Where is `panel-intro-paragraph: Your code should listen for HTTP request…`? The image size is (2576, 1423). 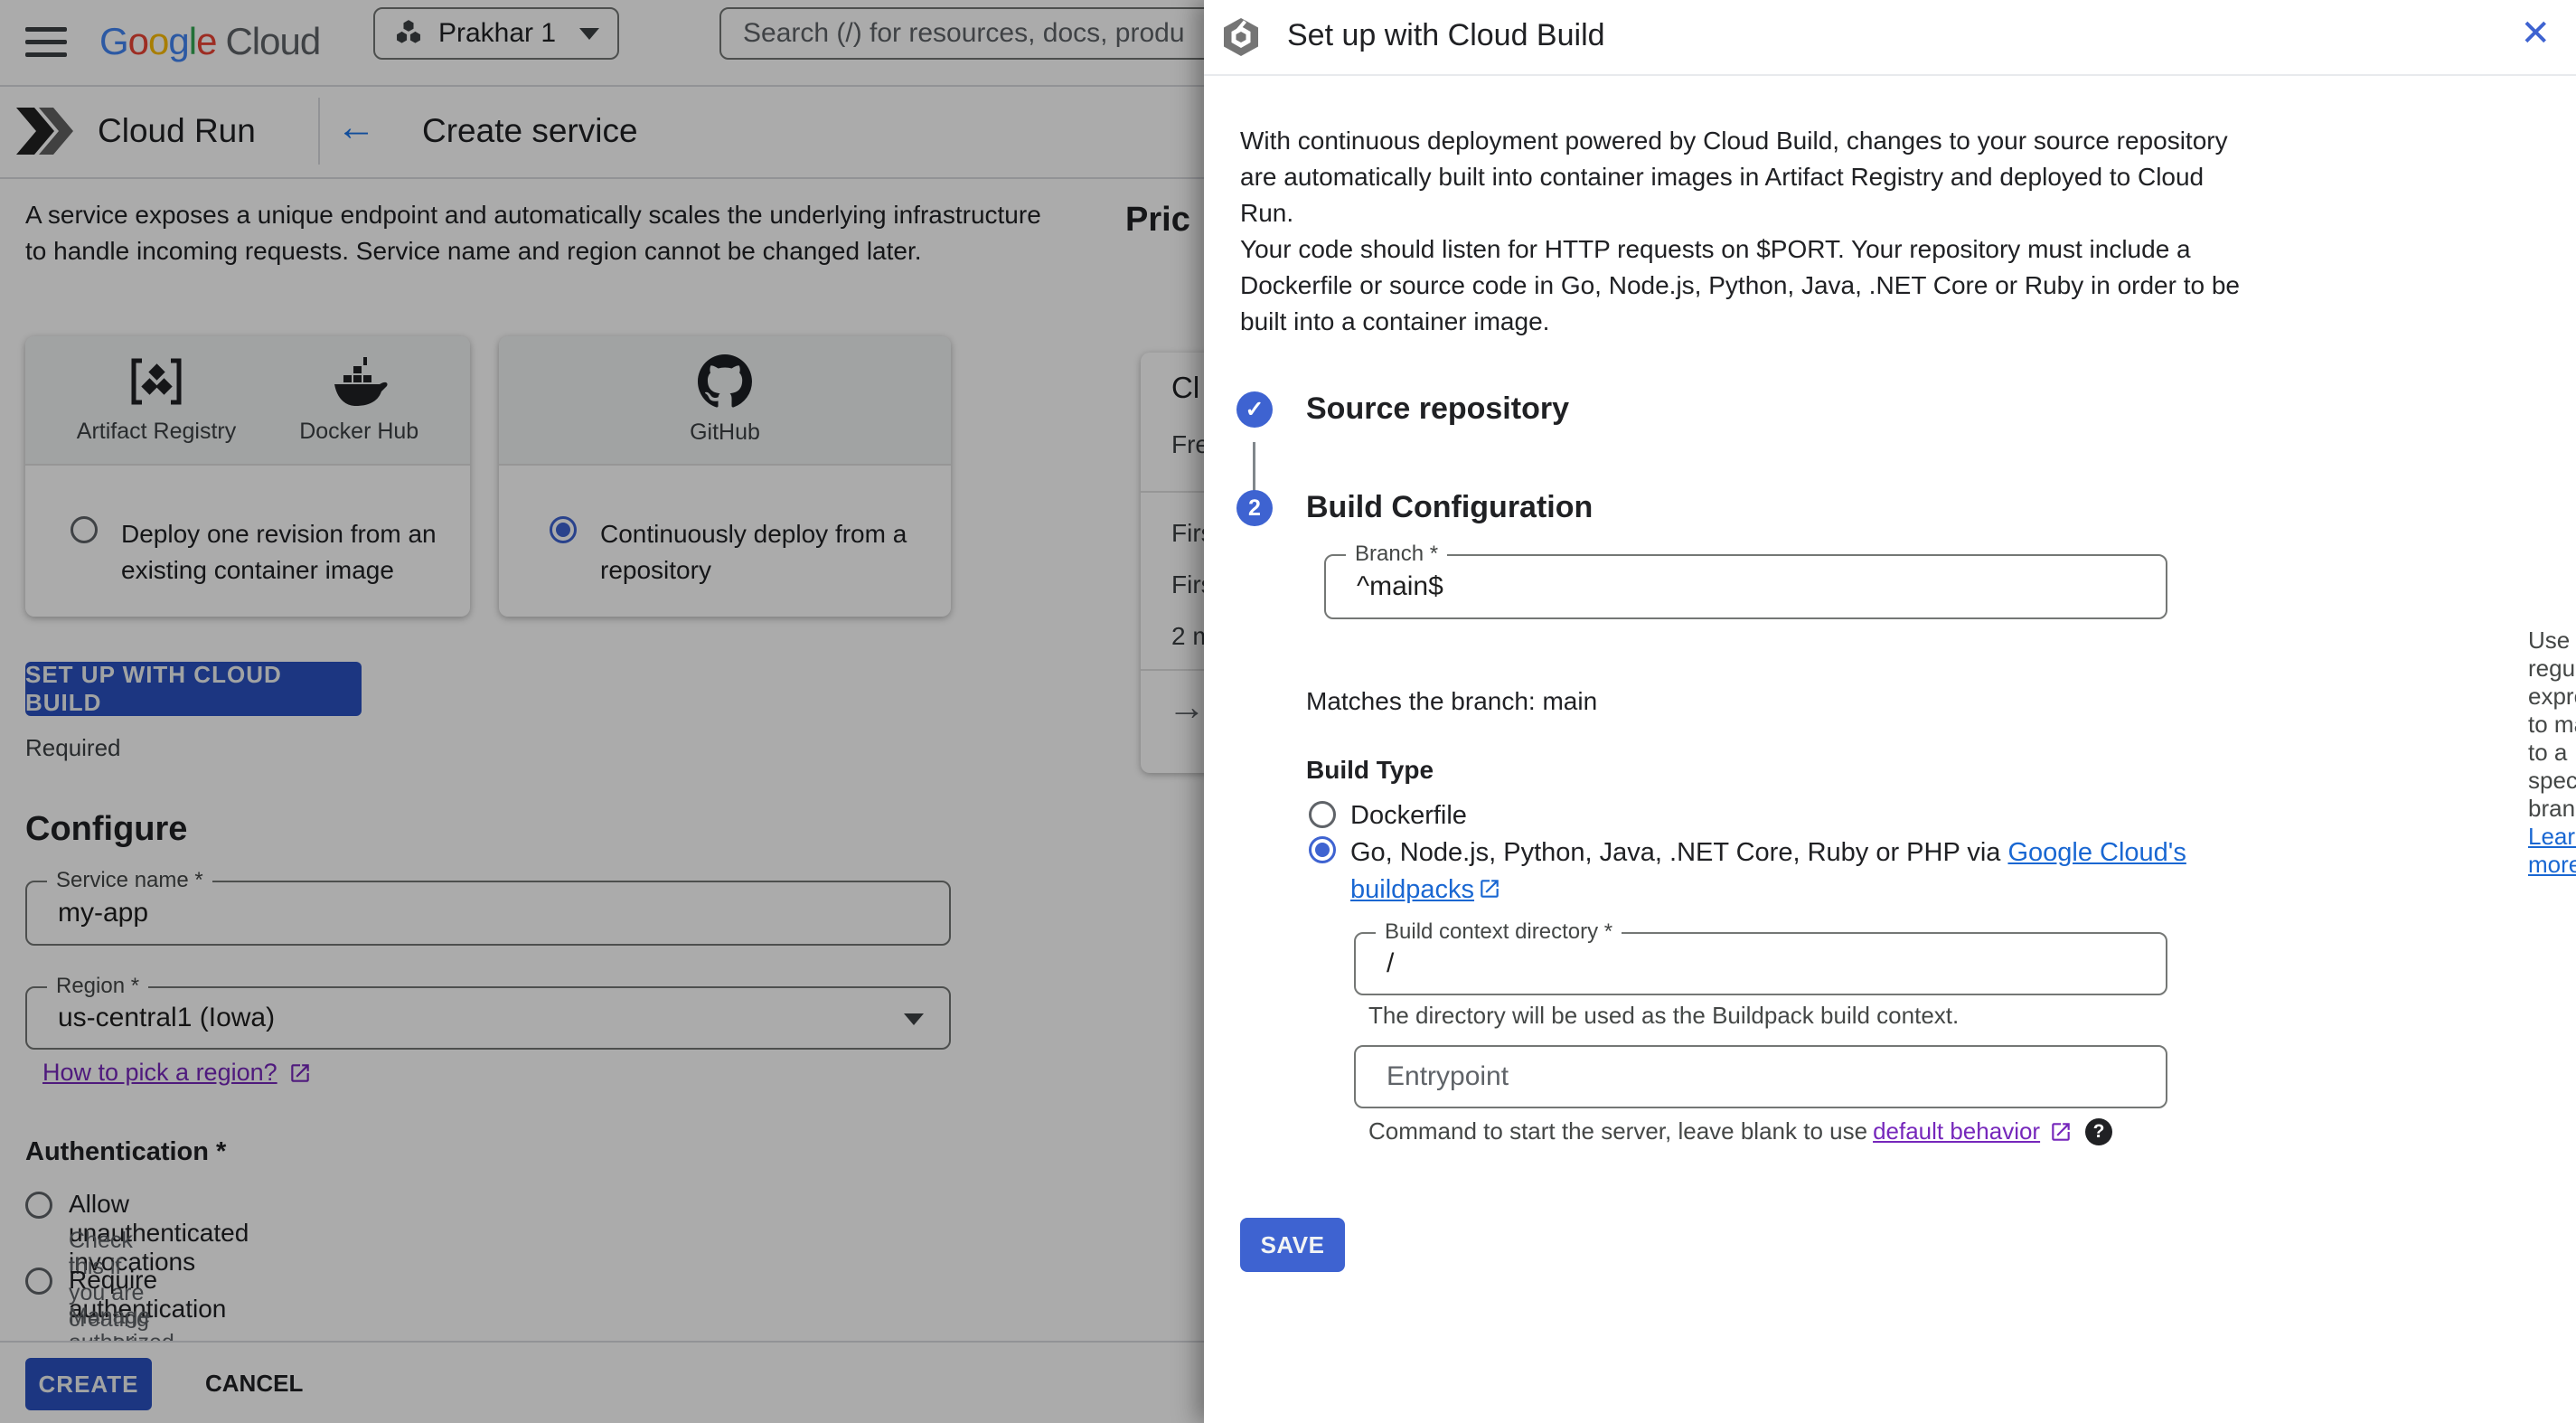
panel-intro-paragraph: Your code should listen for HTTP request… is located at coordinates (1740, 285).